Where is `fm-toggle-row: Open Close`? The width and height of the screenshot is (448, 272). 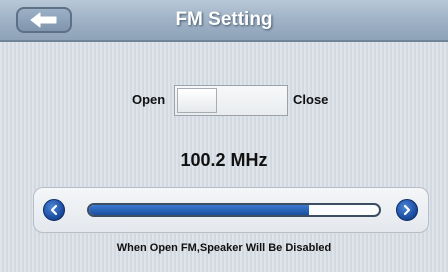
fm-toggle-row: Open Close is located at coordinates (224, 101).